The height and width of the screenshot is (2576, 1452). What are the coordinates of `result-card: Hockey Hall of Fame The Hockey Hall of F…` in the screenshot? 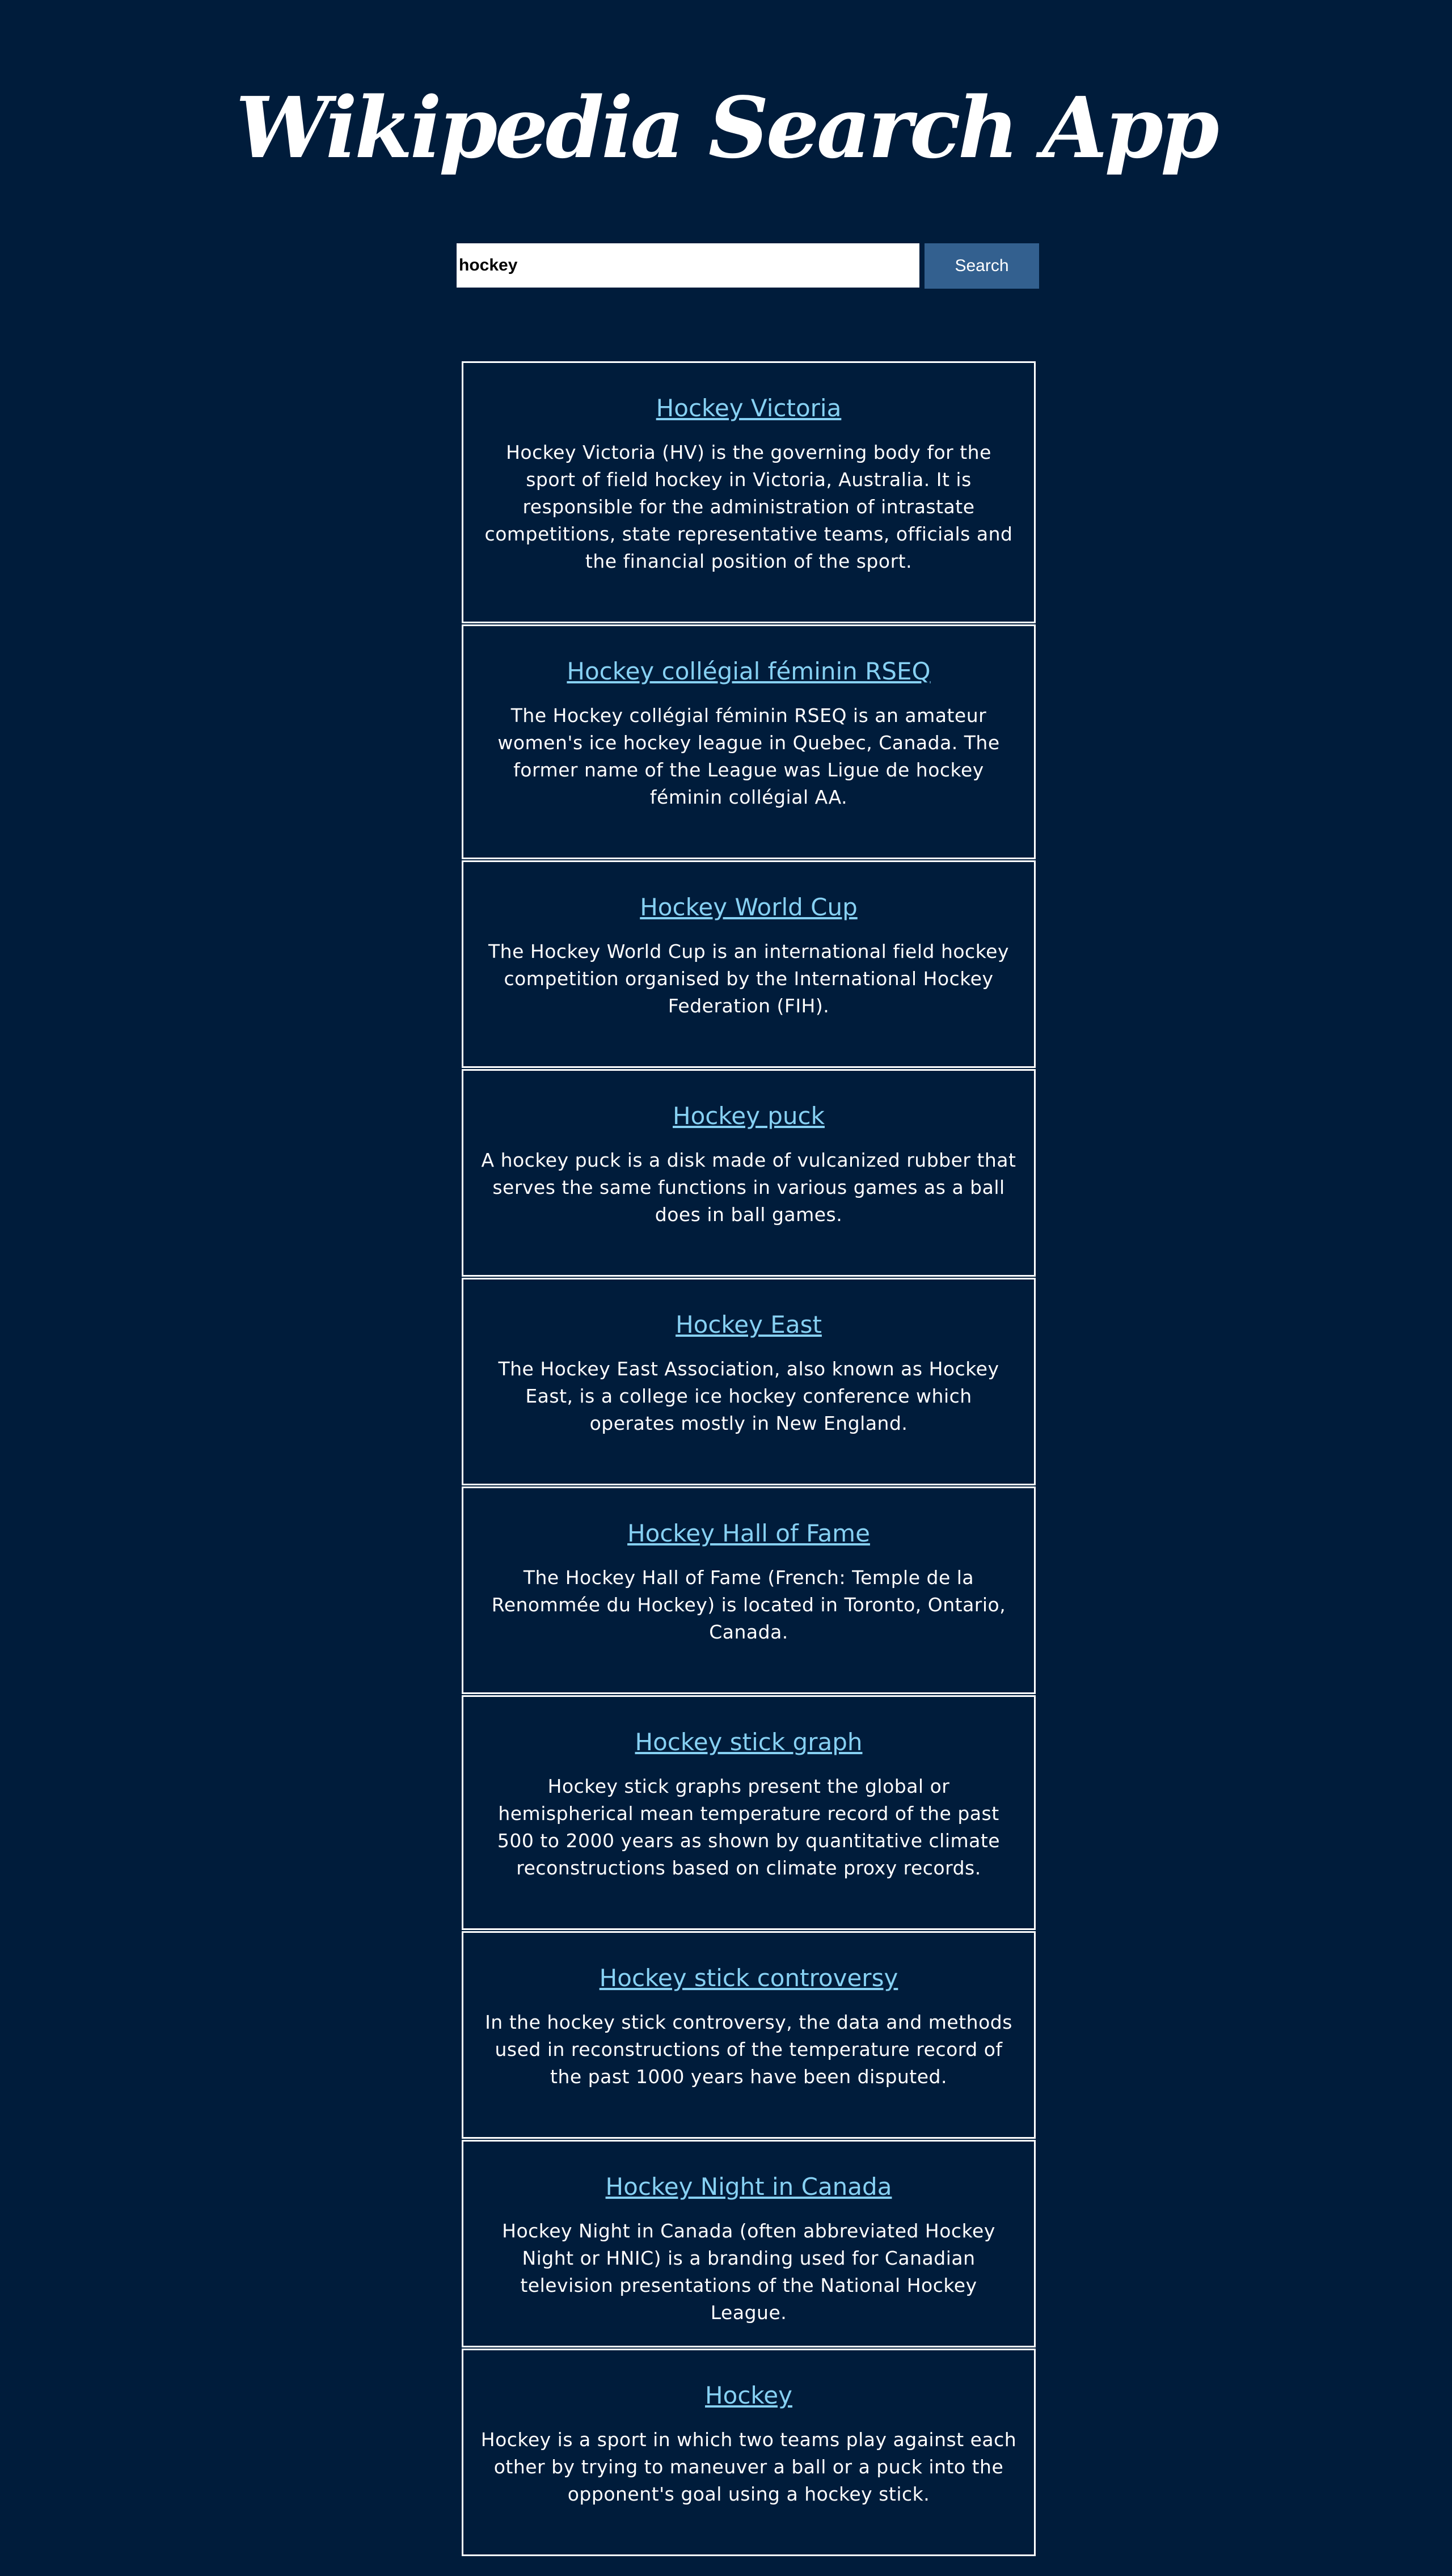 It's located at (749, 1590).